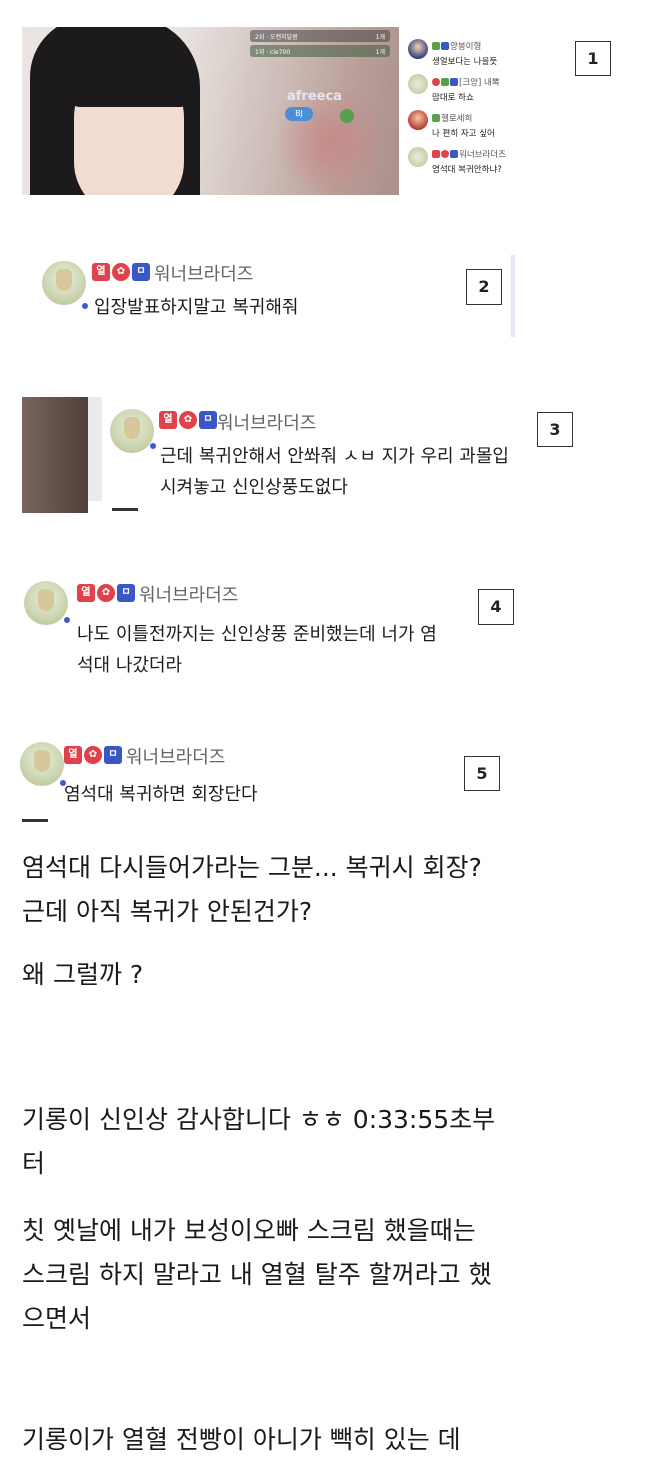 The height and width of the screenshot is (1462, 647). What do you see at coordinates (347, 116) in the screenshot?
I see `green-badge-icon` at bounding box center [347, 116].